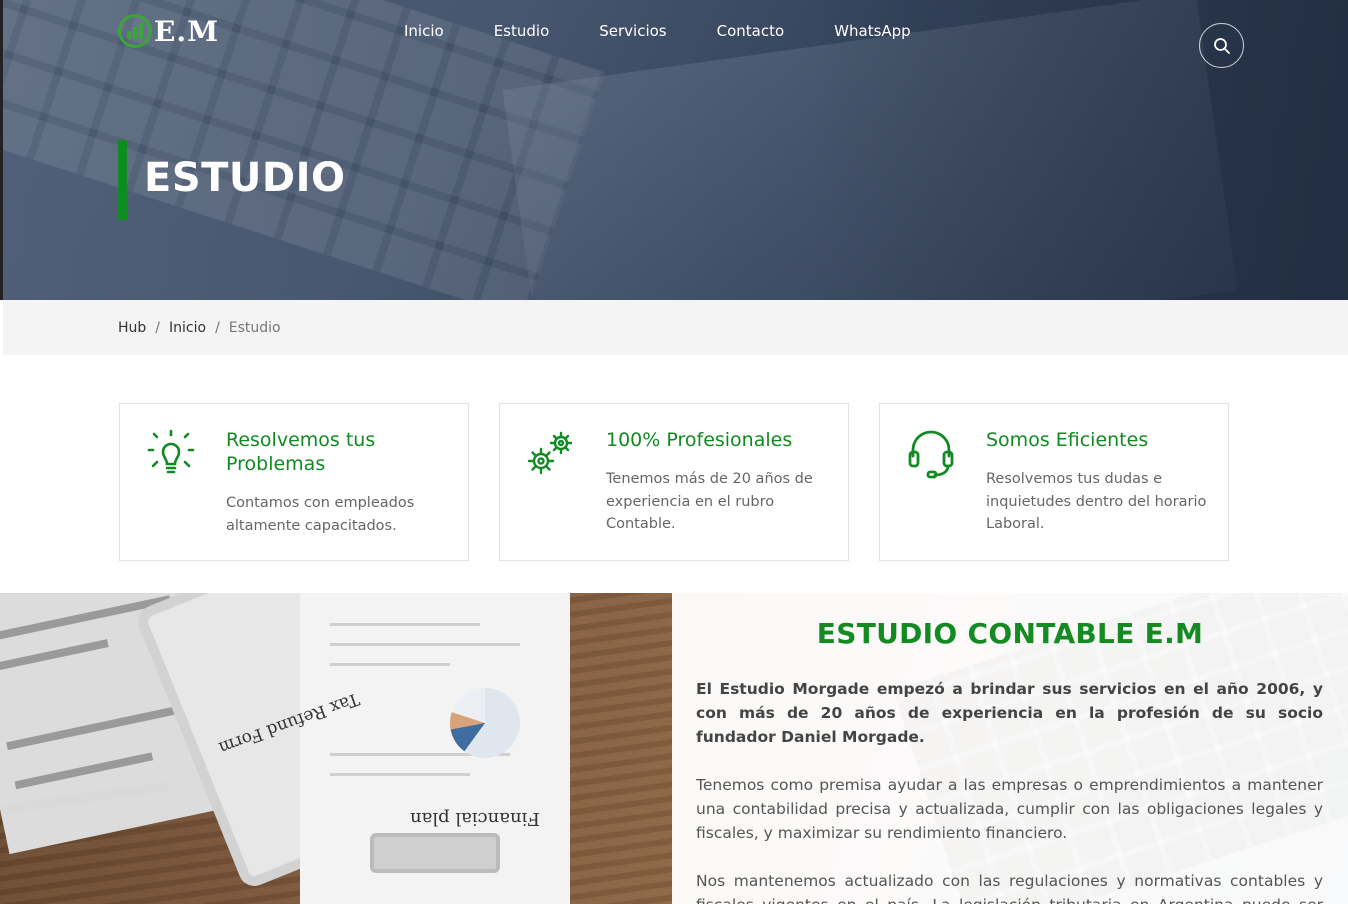 The height and width of the screenshot is (904, 1348). Describe the element at coordinates (522, 31) in the screenshot. I see `nav-item-estudio: Estudio` at that location.